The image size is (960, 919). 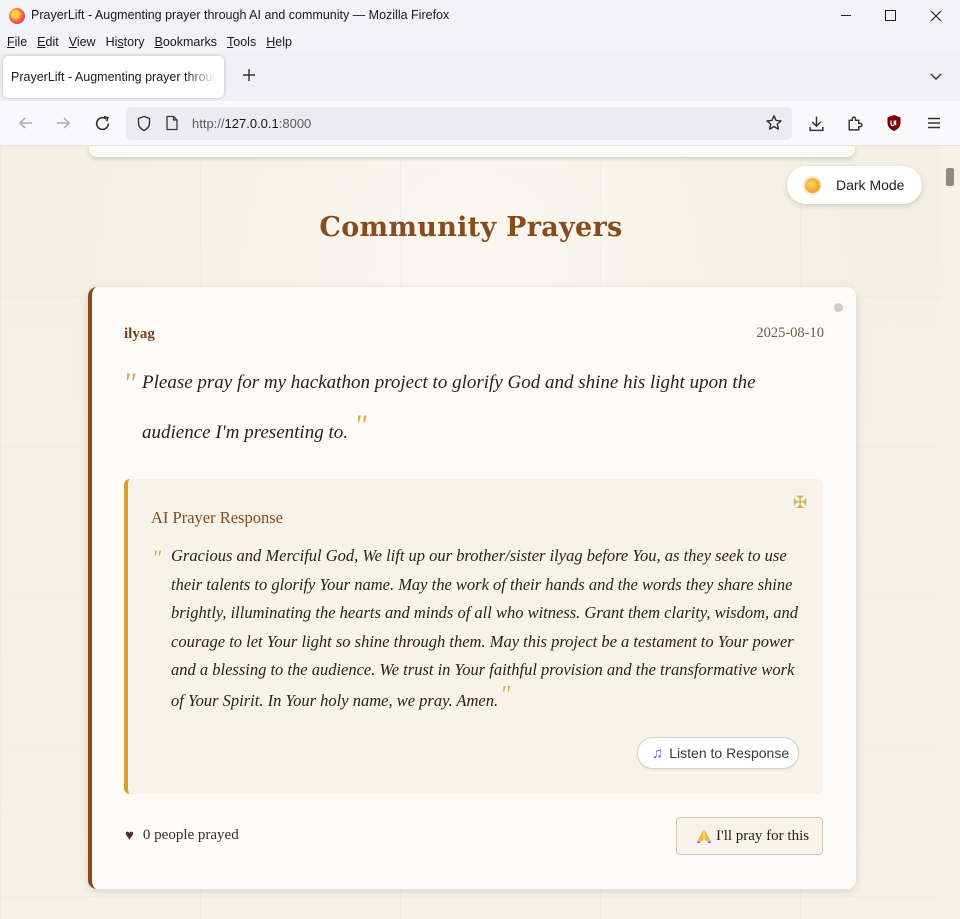 What do you see at coordinates (139, 334) in the screenshot?
I see `prayer-author: ilyag` at bounding box center [139, 334].